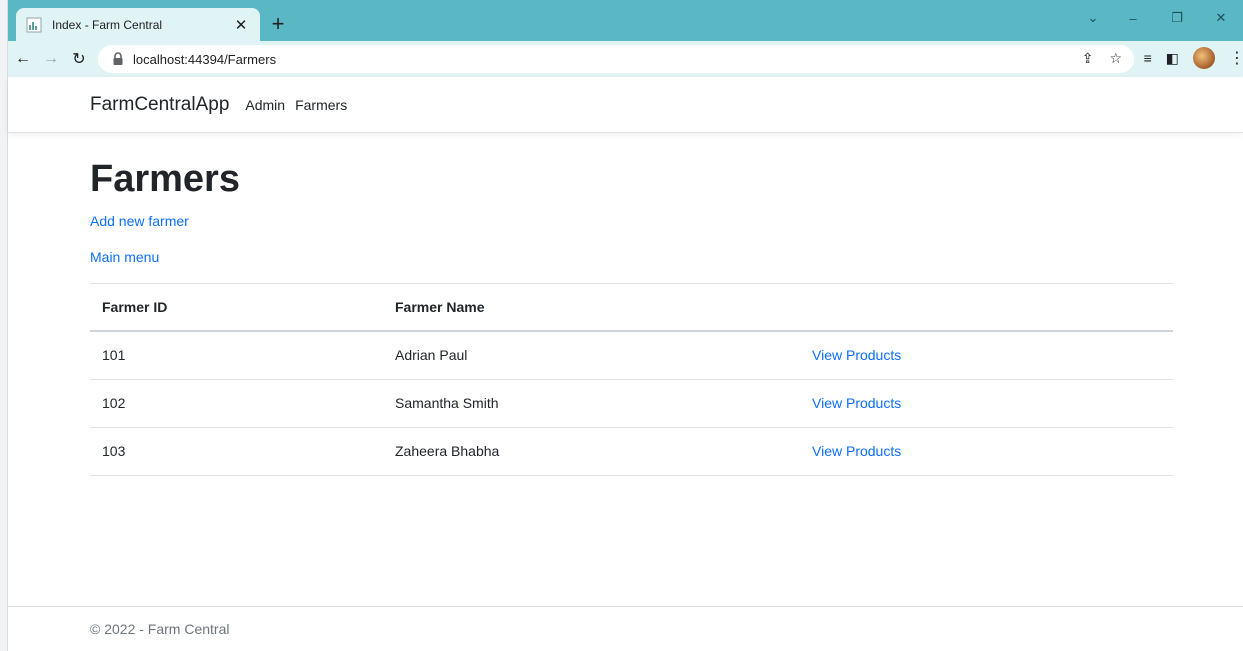  I want to click on header-farmer-id: Farmer ID, so click(236, 307).